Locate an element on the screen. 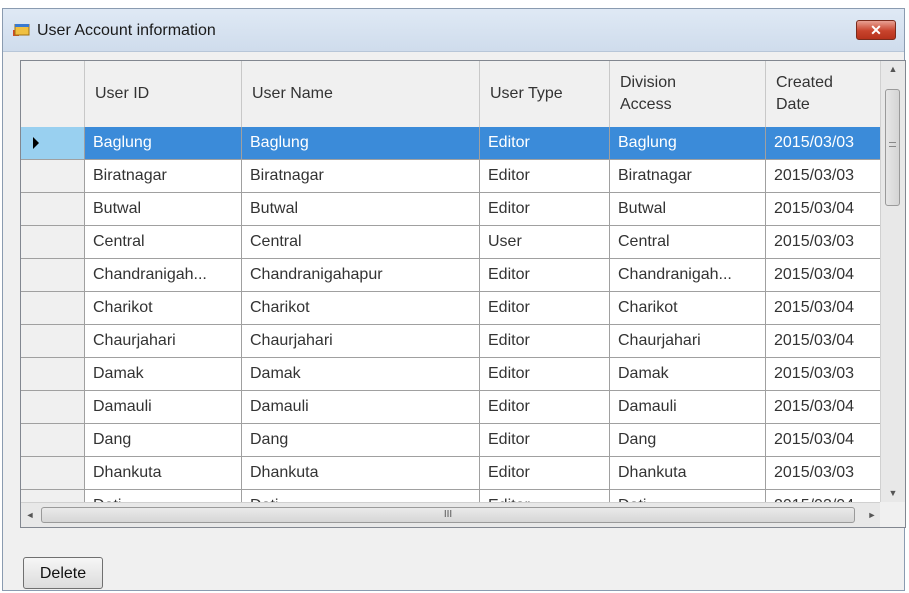 The height and width of the screenshot is (593, 909). column-header-user-id: User ID is located at coordinates (163, 94).